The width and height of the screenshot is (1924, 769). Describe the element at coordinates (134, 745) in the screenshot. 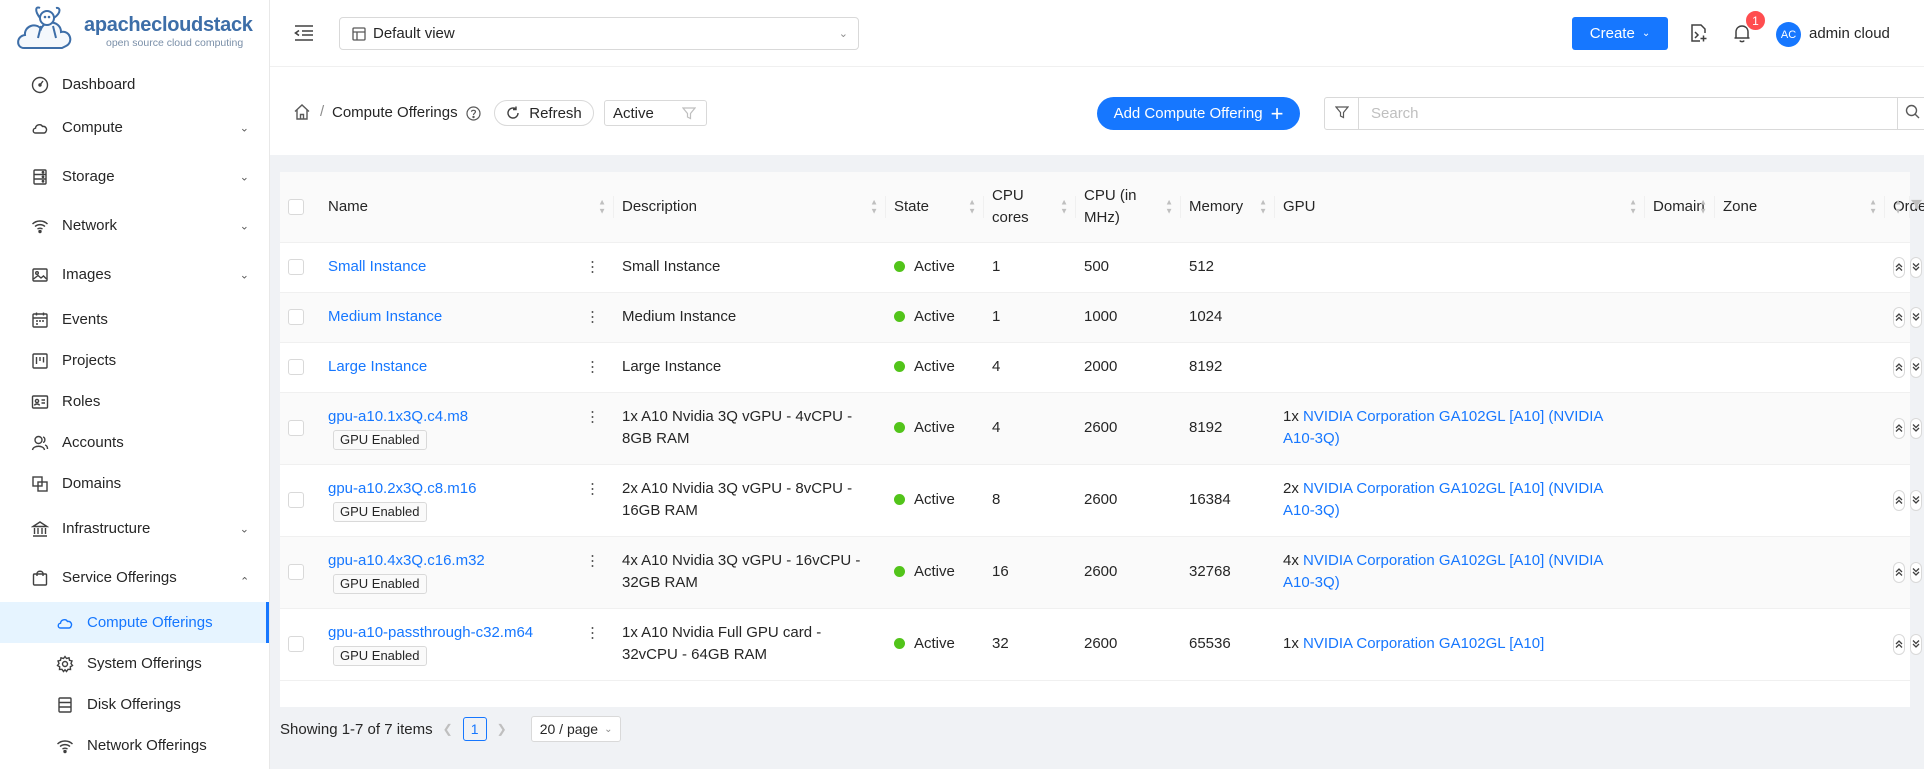

I see `sidebar-subitem-network-offerings: Network Offerings` at that location.